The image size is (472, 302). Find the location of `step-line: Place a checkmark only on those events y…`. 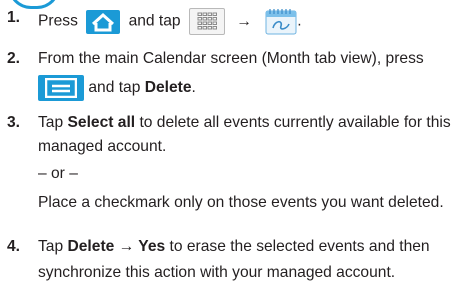

step-line: Place a checkmark only on those events y… is located at coordinates (241, 202).